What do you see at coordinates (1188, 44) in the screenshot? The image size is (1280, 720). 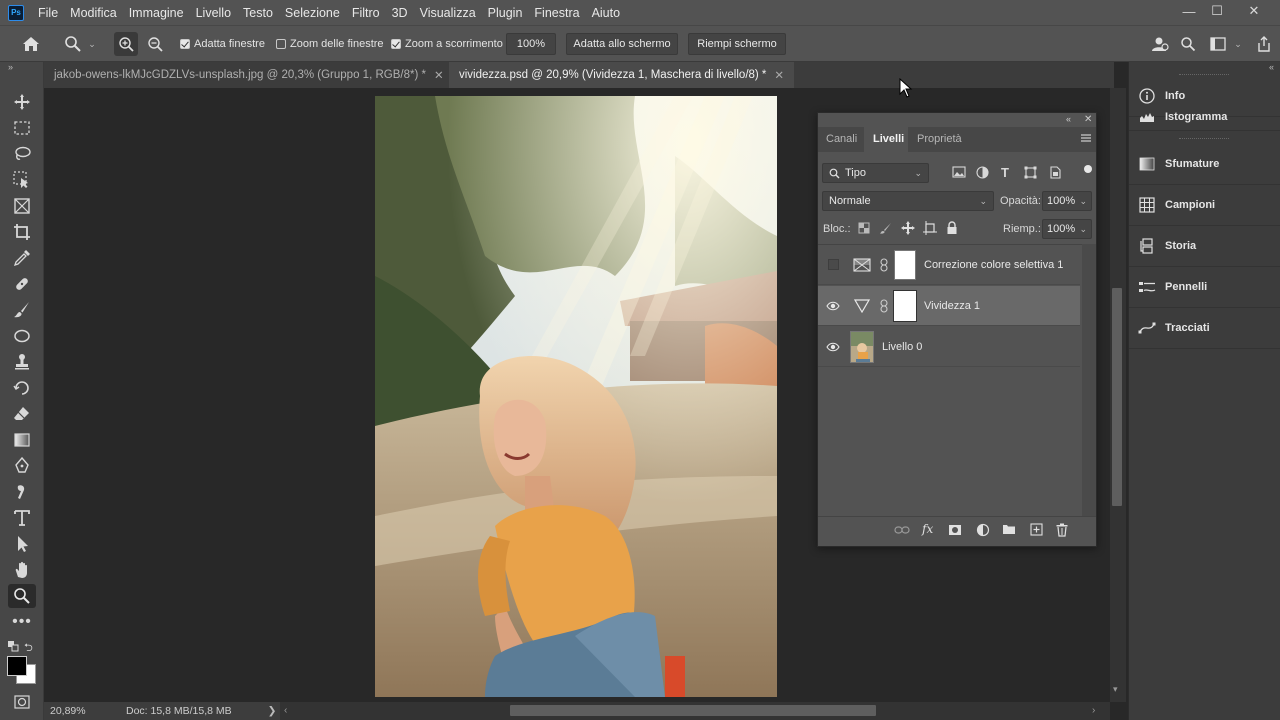 I see `search-icon` at bounding box center [1188, 44].